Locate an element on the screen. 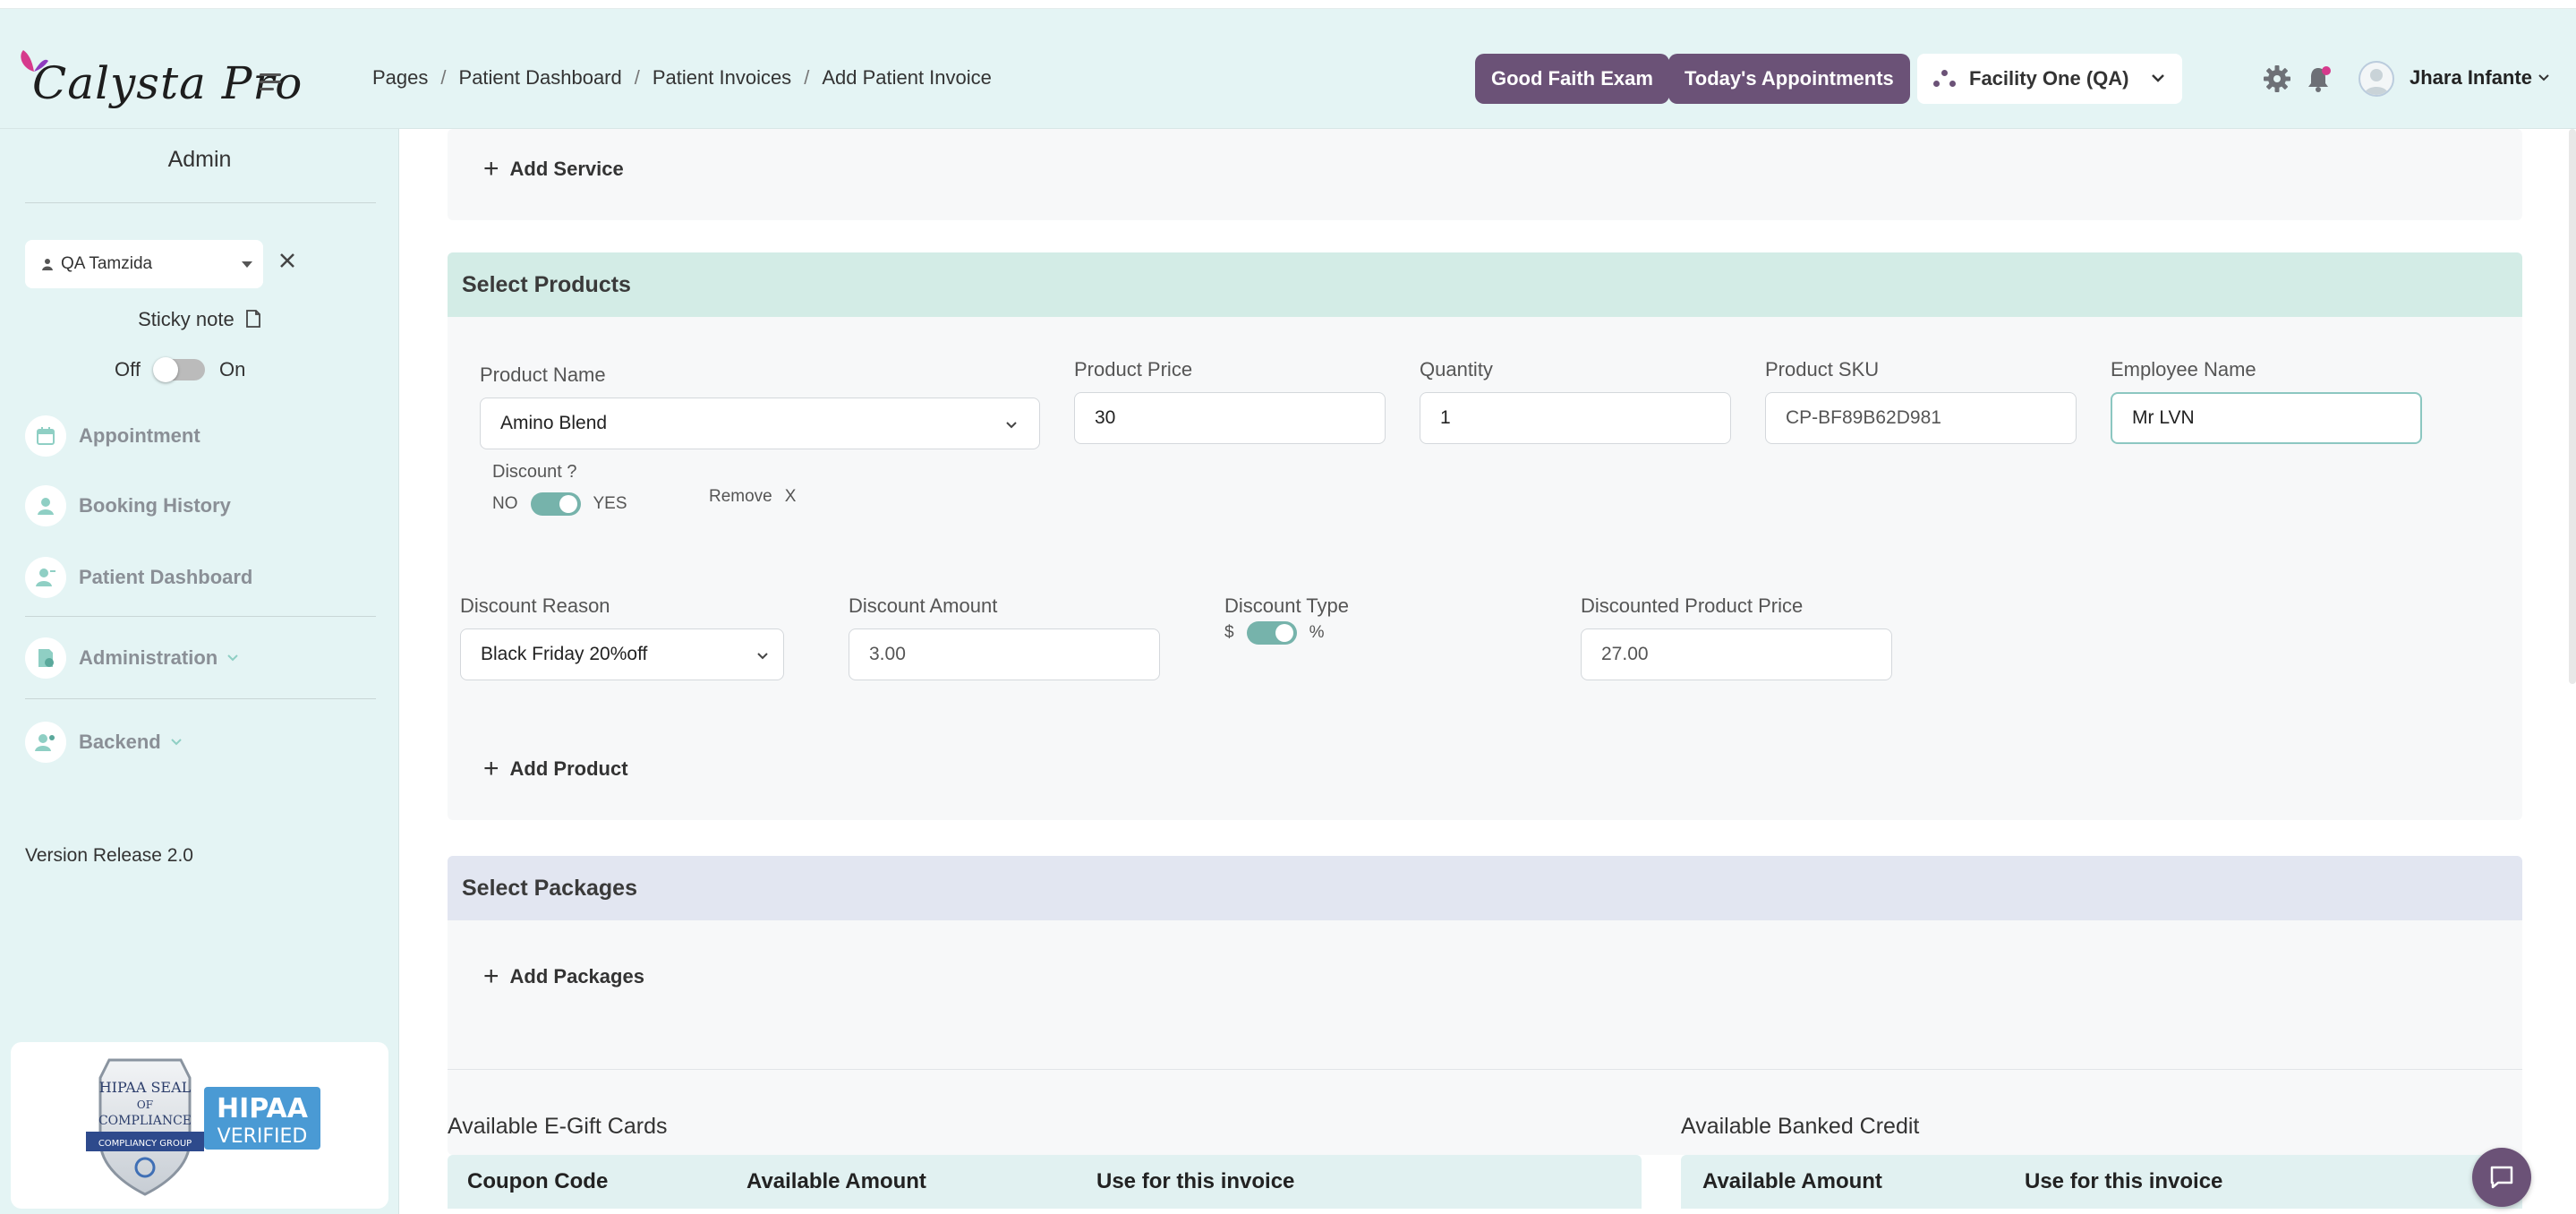  breadcrumb-pages: Pages is located at coordinates (400, 78).